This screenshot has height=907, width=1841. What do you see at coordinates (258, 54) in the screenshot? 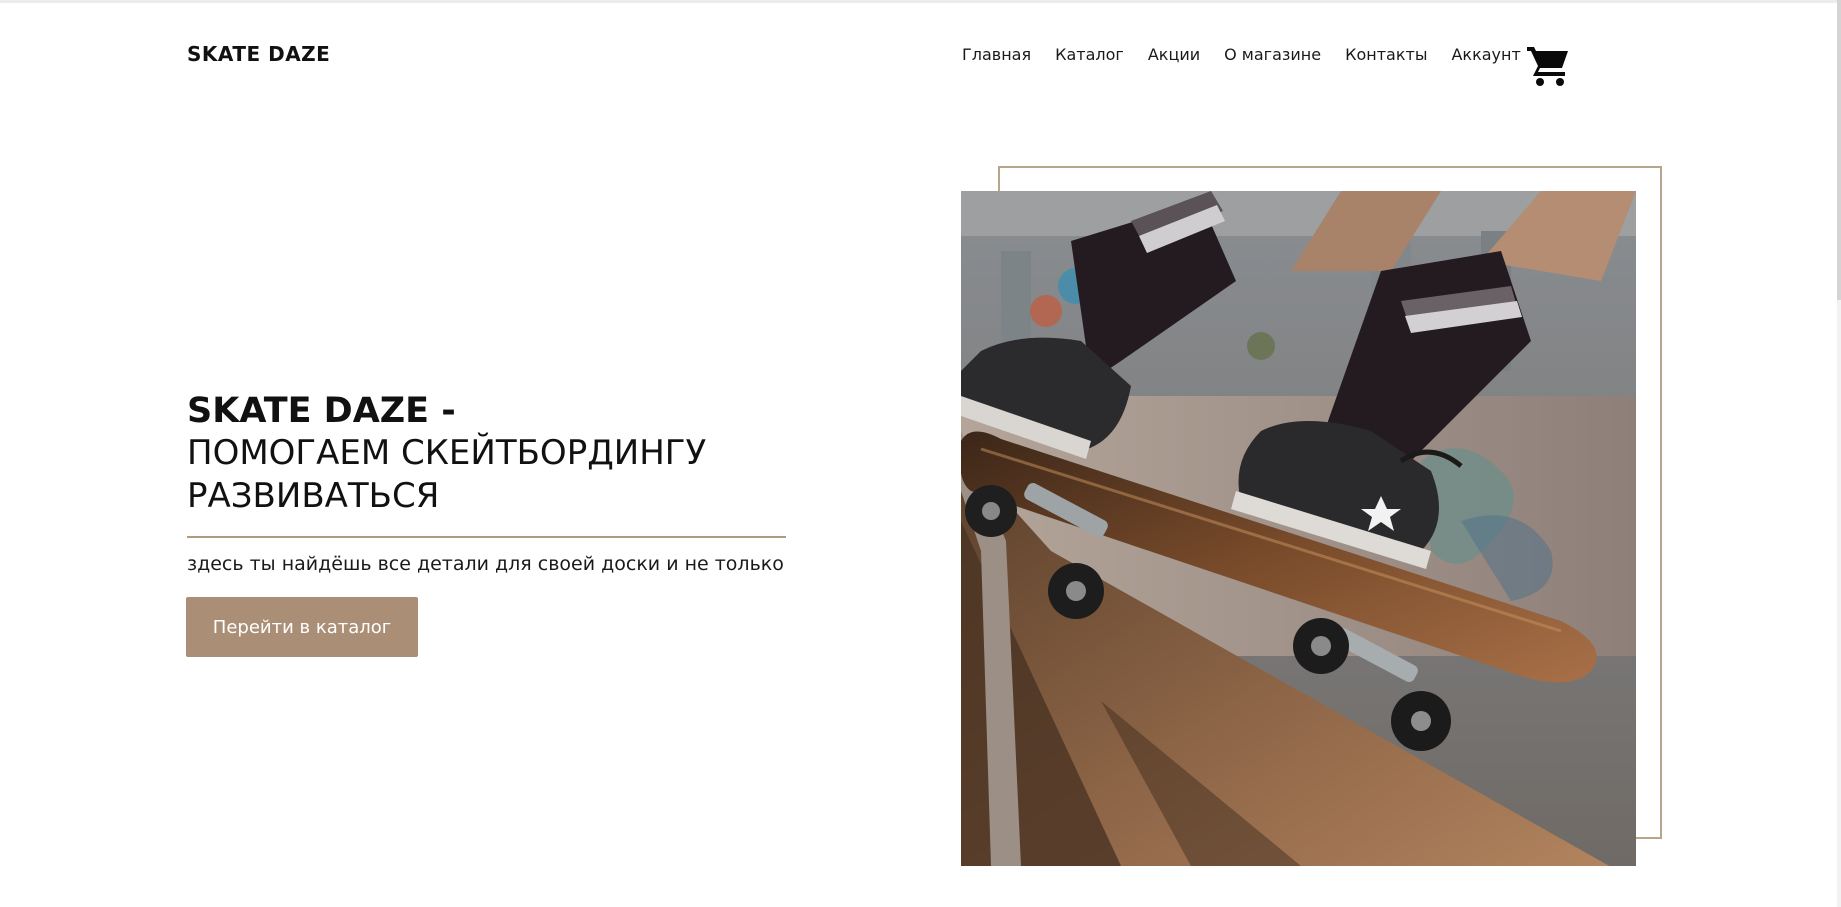
I see `site-logo: SKATE DAZE` at bounding box center [258, 54].